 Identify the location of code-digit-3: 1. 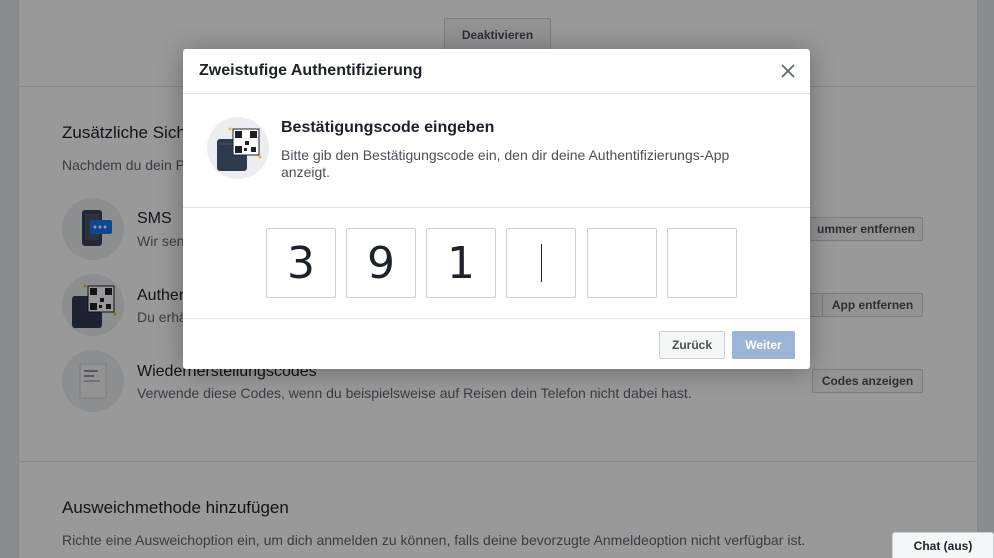
(461, 263).